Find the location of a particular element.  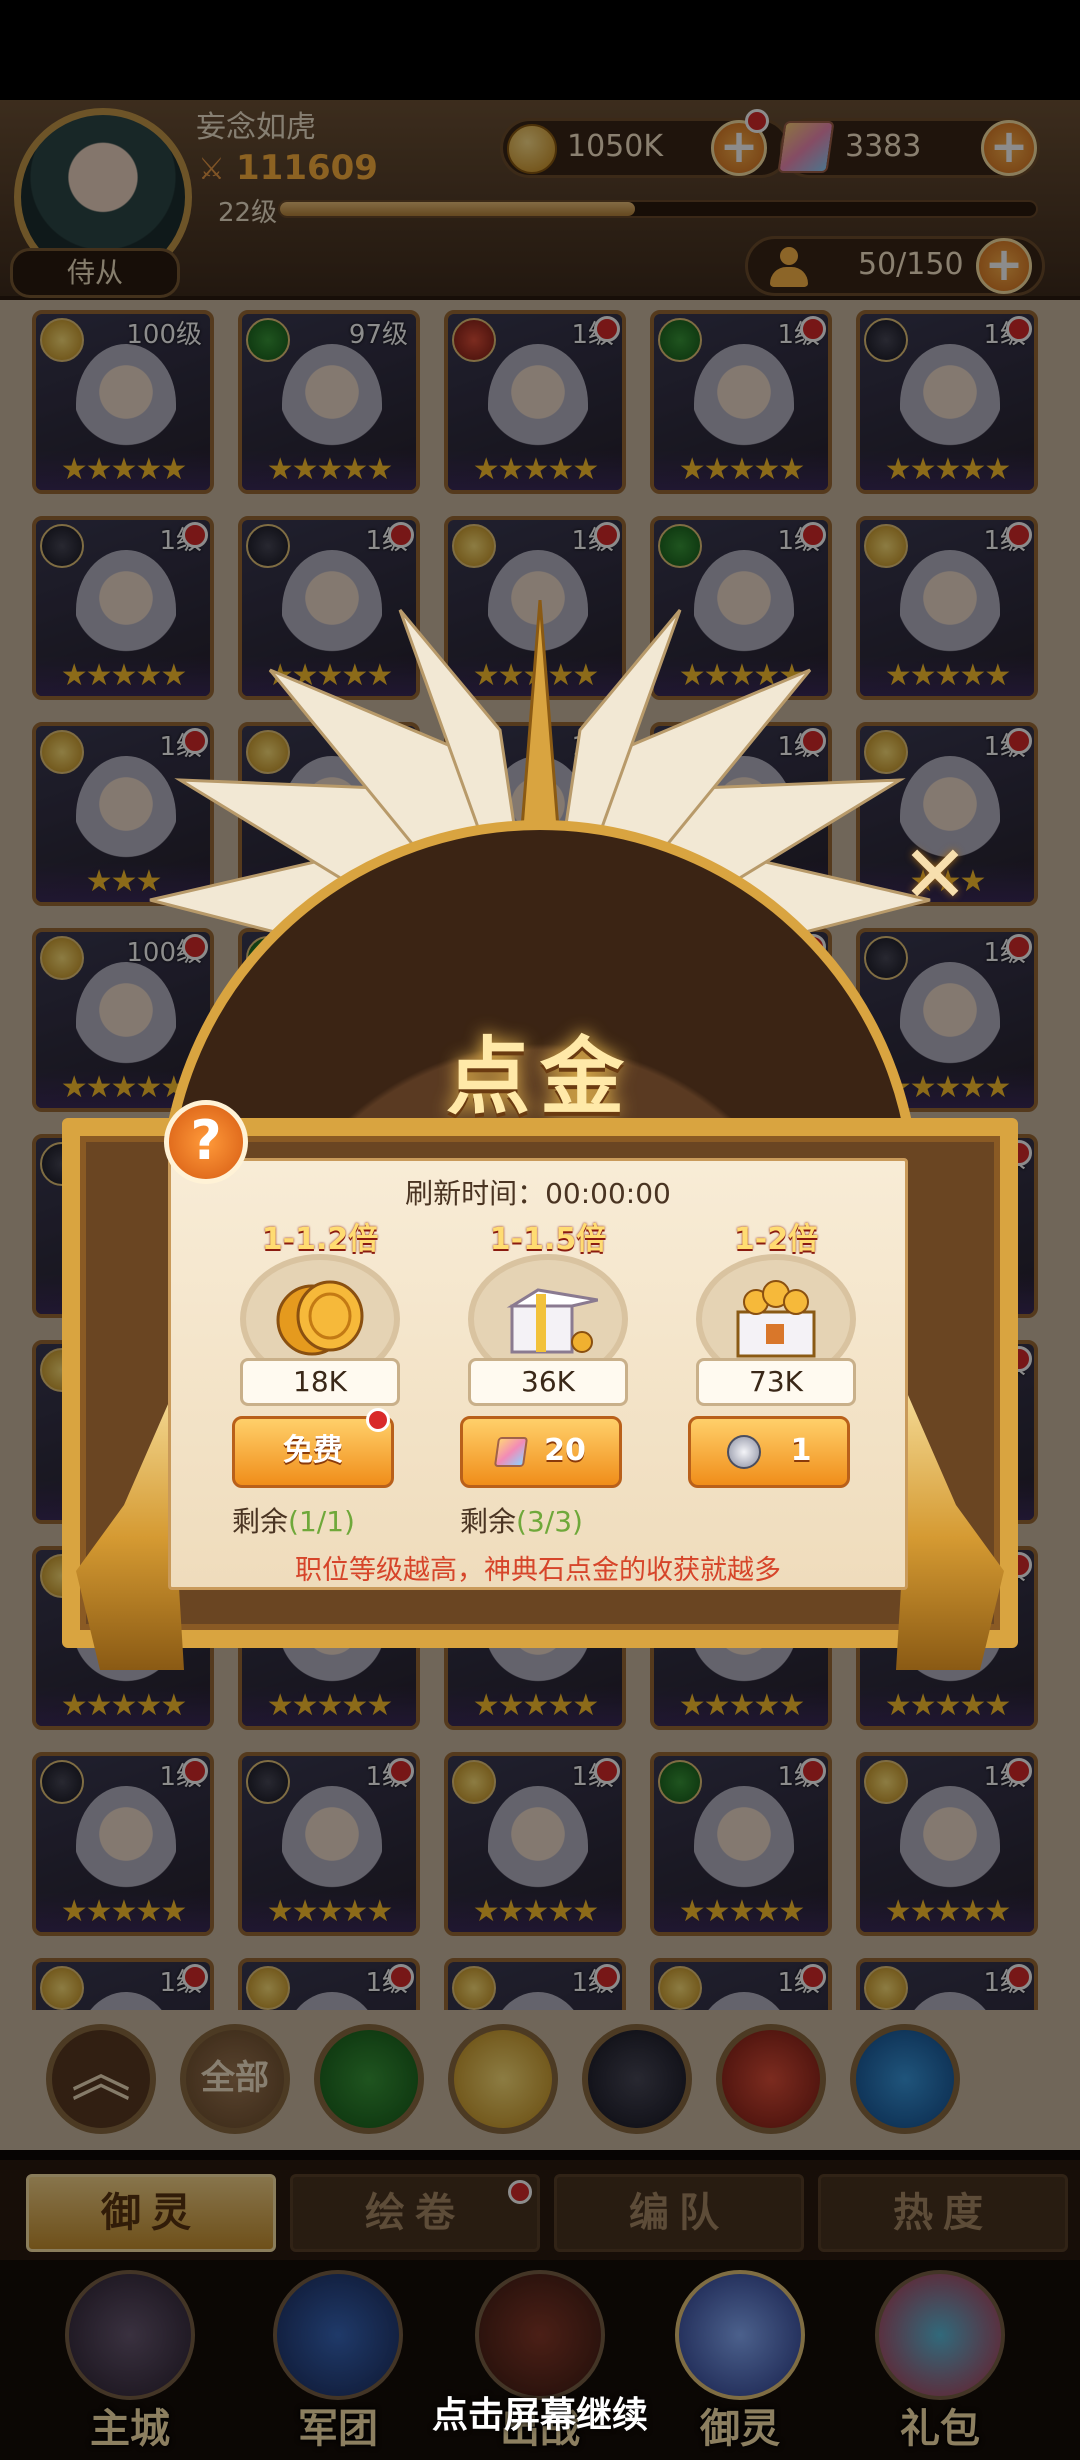

multiplier-label: 1-1.2倍 is located at coordinates (320, 1239).